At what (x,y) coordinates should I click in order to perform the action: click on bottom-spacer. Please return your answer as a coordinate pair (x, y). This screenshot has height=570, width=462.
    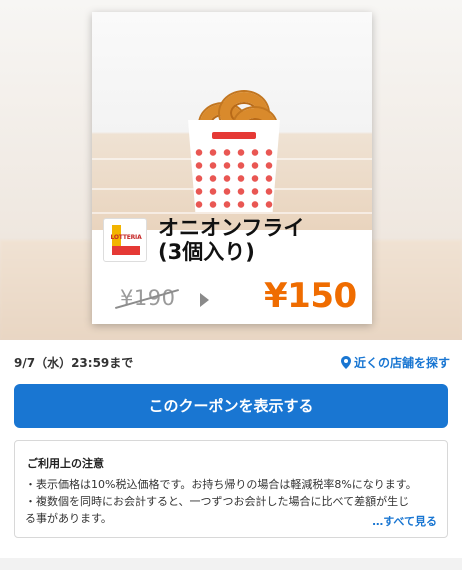
    Looking at the image, I should click on (231, 564).